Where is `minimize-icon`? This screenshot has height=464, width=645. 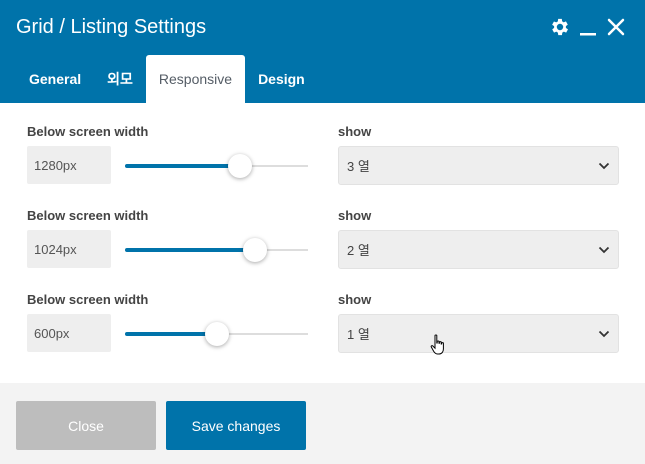 minimize-icon is located at coordinates (588, 27).